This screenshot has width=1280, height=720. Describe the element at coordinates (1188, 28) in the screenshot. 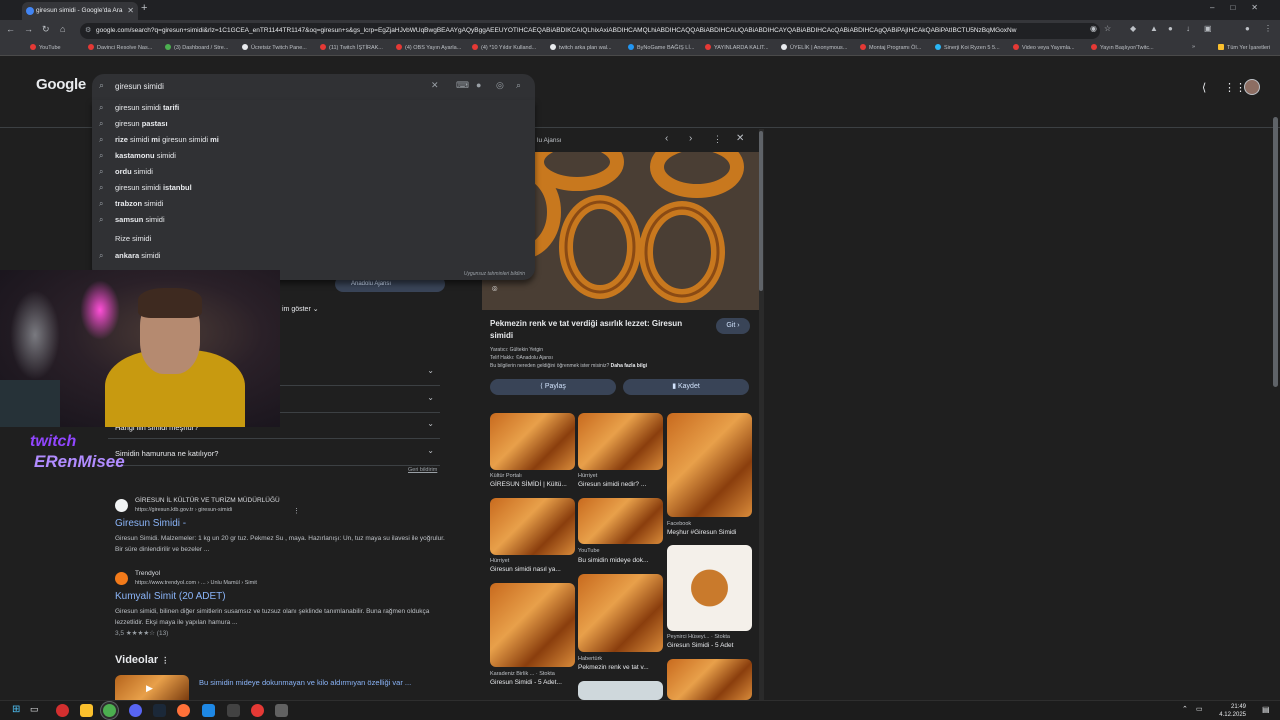

I see `download-icon: ↓` at that location.